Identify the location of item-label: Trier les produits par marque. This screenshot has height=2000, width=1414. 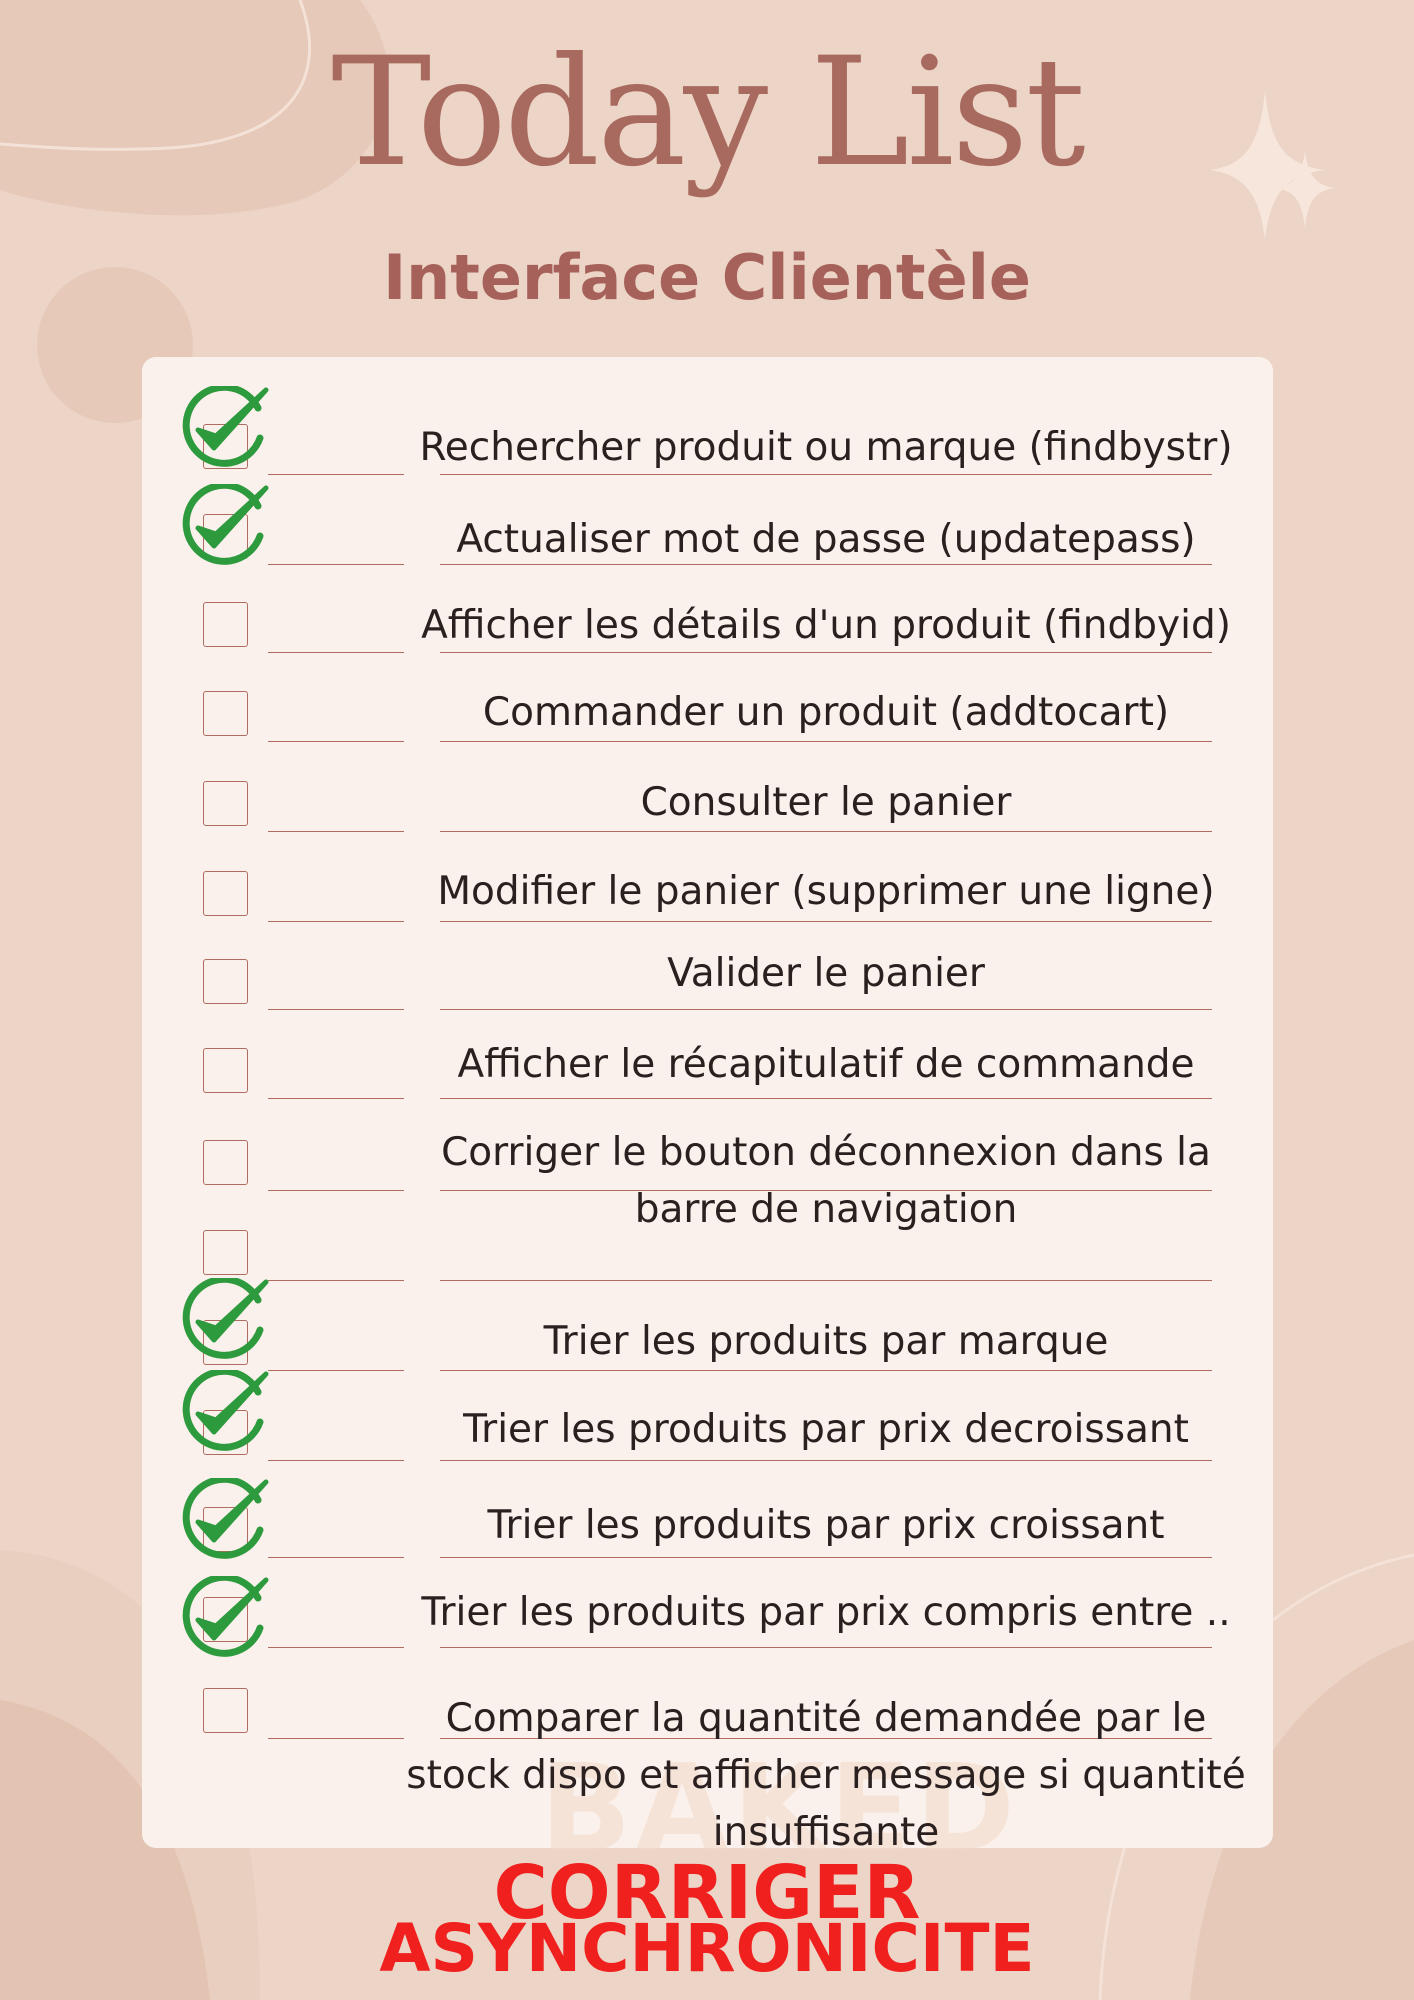
(826, 1341).